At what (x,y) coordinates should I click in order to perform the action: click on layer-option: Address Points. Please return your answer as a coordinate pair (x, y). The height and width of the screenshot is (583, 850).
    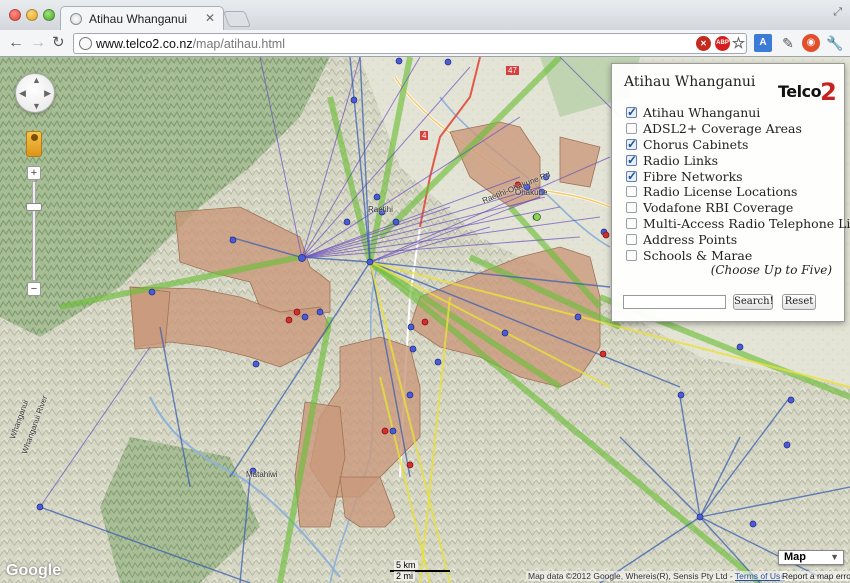
    Looking at the image, I should click on (738, 239).